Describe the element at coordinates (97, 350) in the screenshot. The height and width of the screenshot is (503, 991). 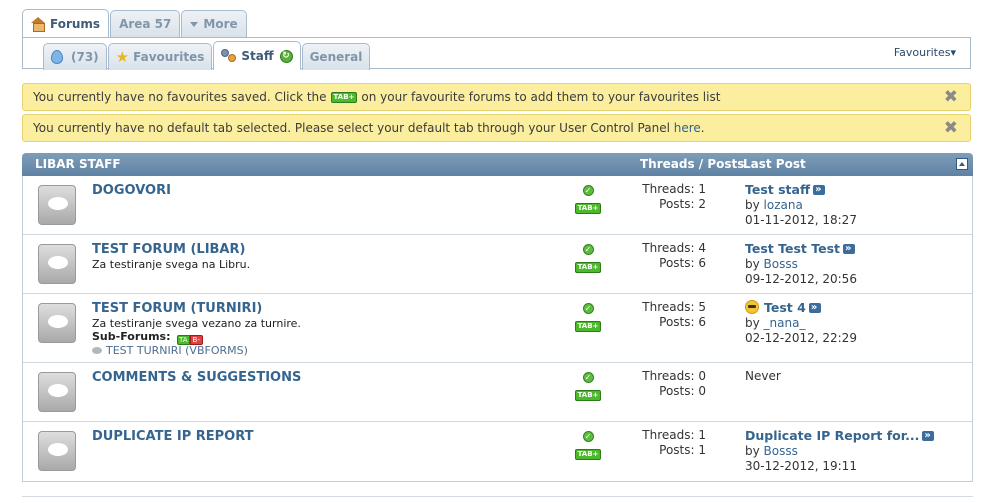
I see `speech-bubble-icon` at that location.